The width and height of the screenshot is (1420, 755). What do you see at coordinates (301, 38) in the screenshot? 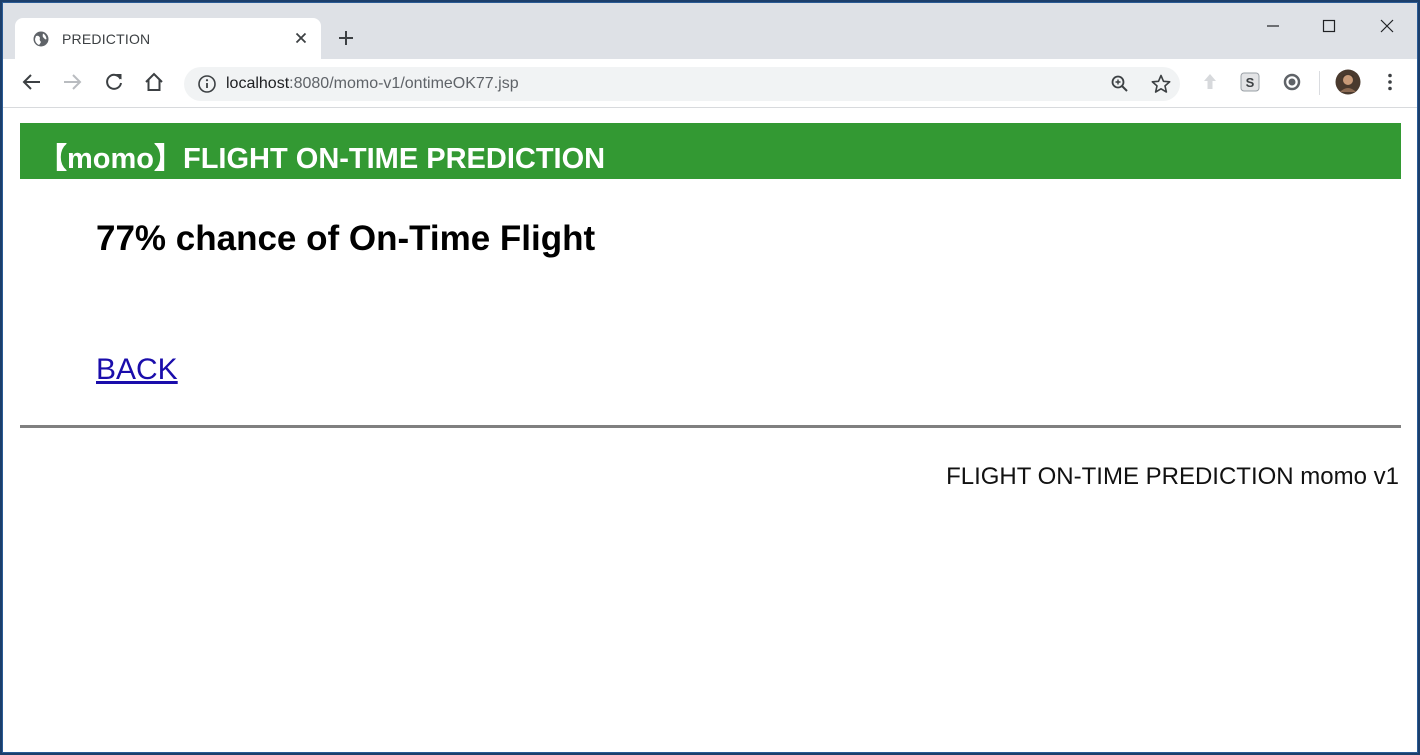
I see `tab-close-icon` at bounding box center [301, 38].